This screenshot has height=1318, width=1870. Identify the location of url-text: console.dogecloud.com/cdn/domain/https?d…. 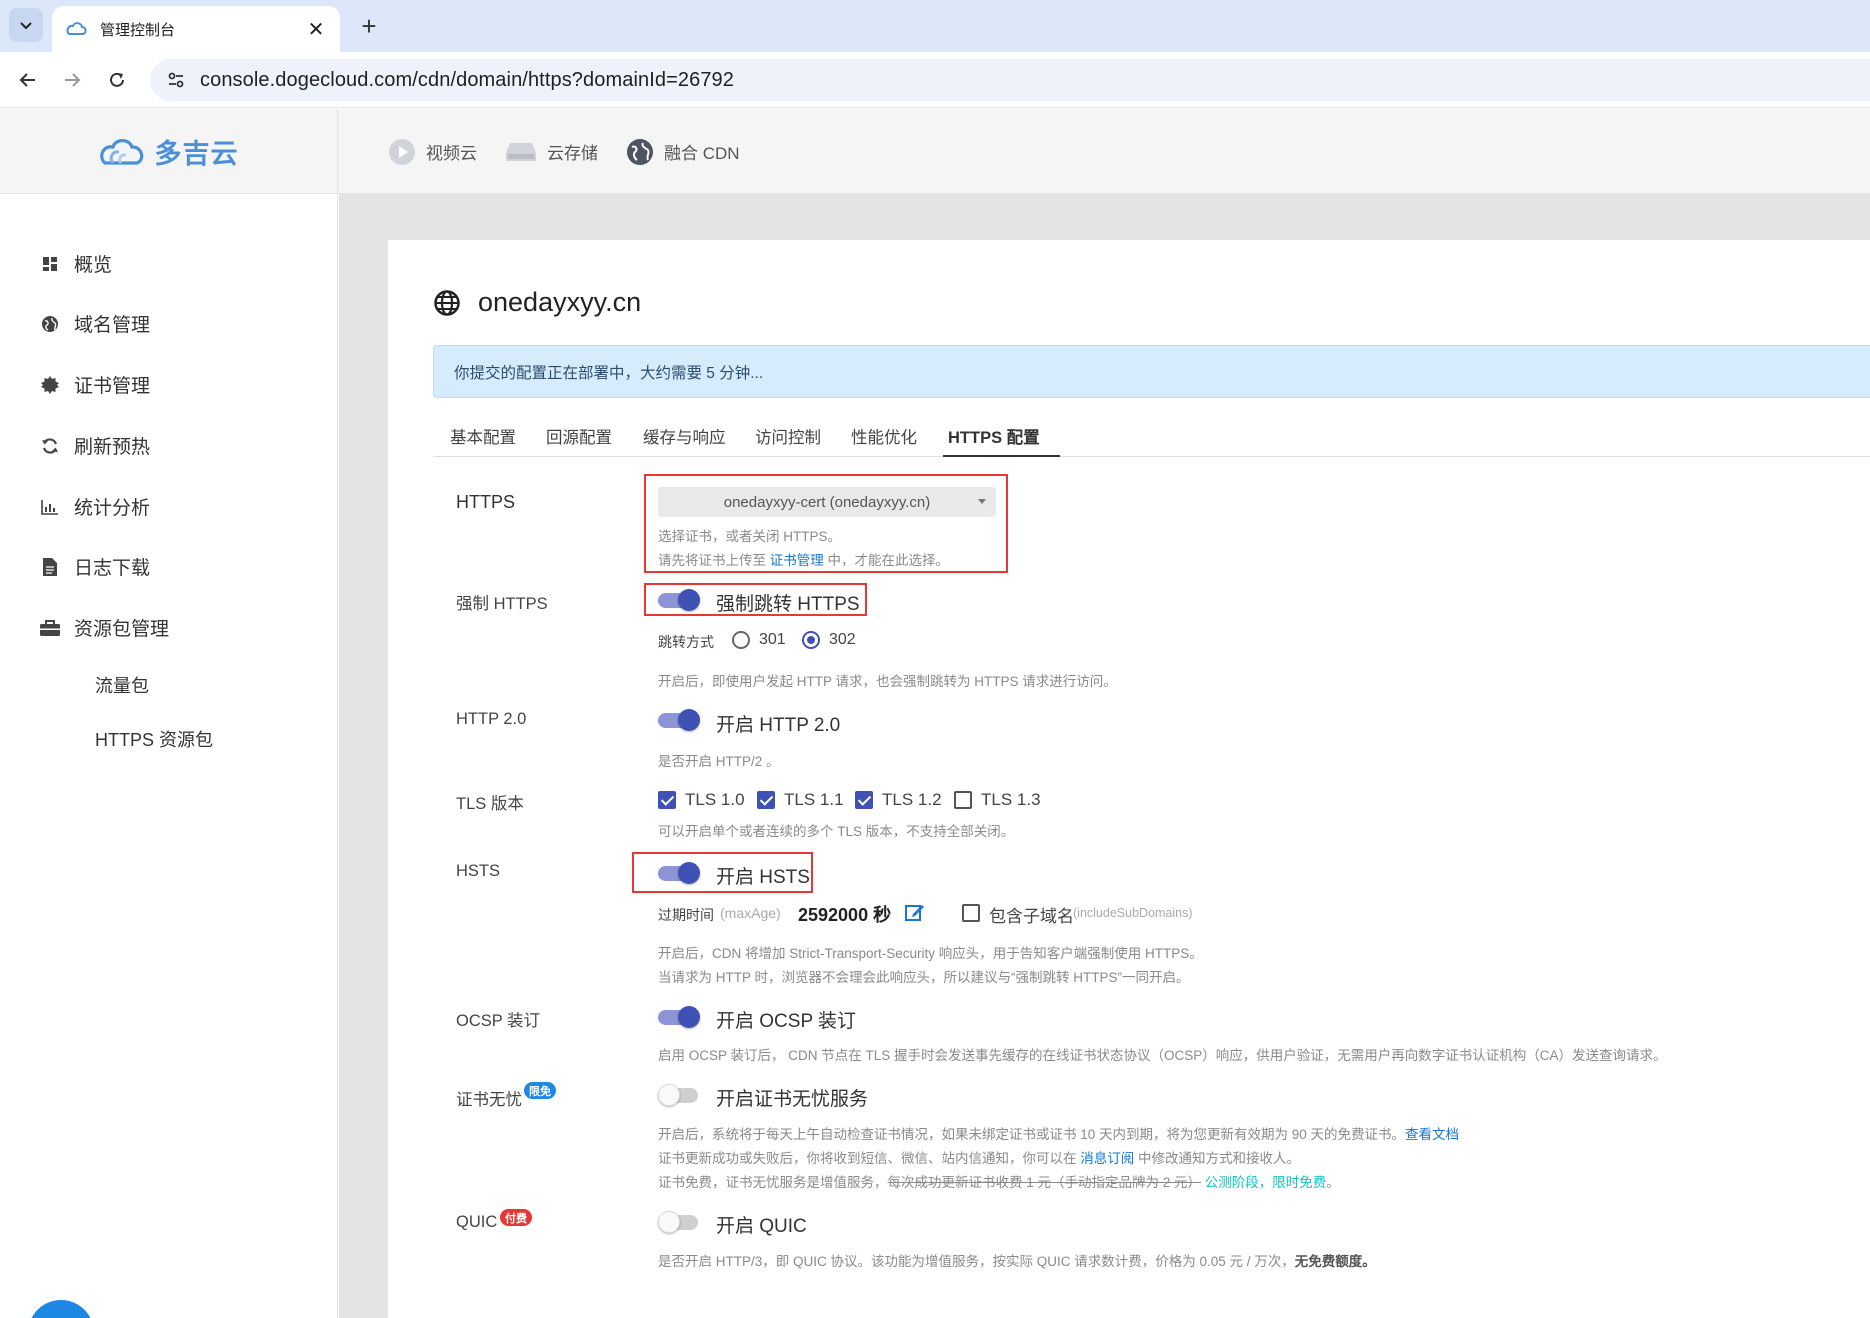
(467, 79).